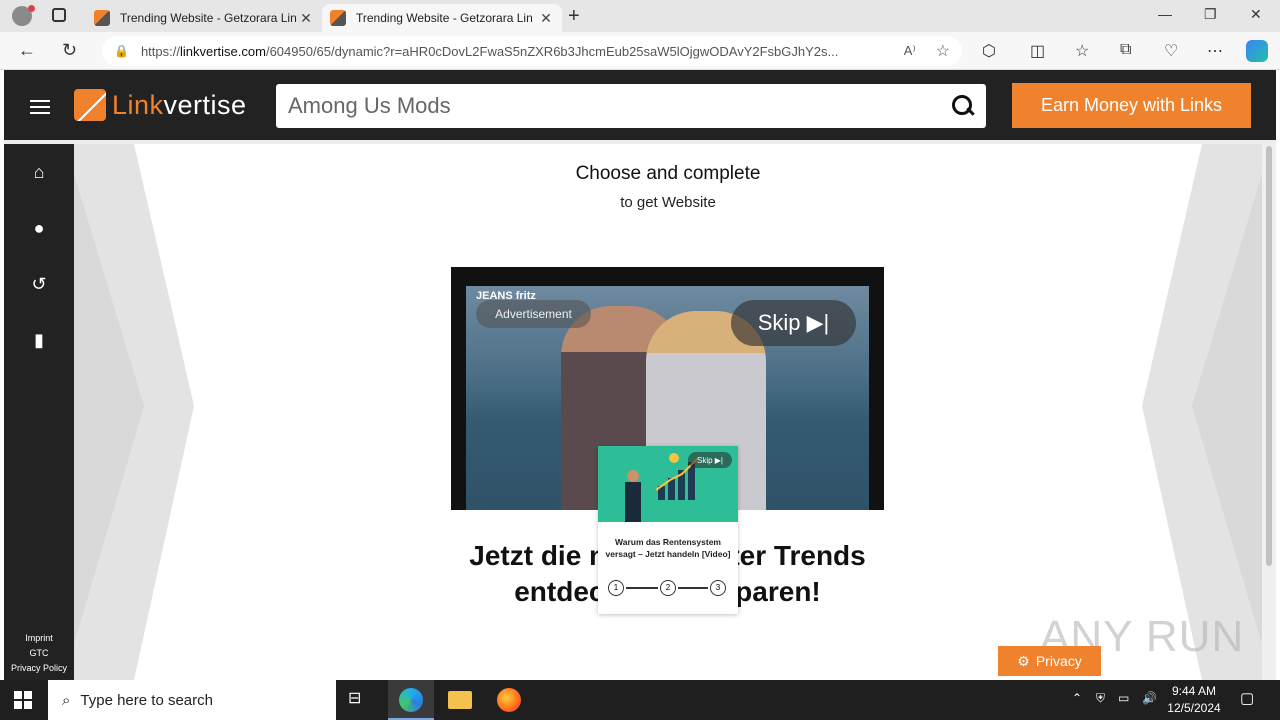  Describe the element at coordinates (23, 700) in the screenshot. I see `windows-start-icon` at that location.